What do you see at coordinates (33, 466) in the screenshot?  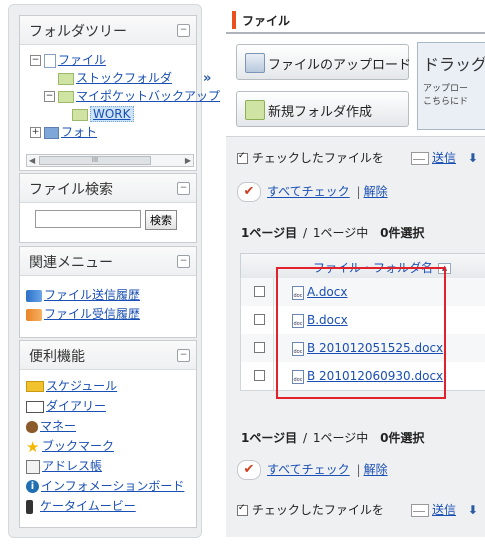 I see `address-book-icon` at bounding box center [33, 466].